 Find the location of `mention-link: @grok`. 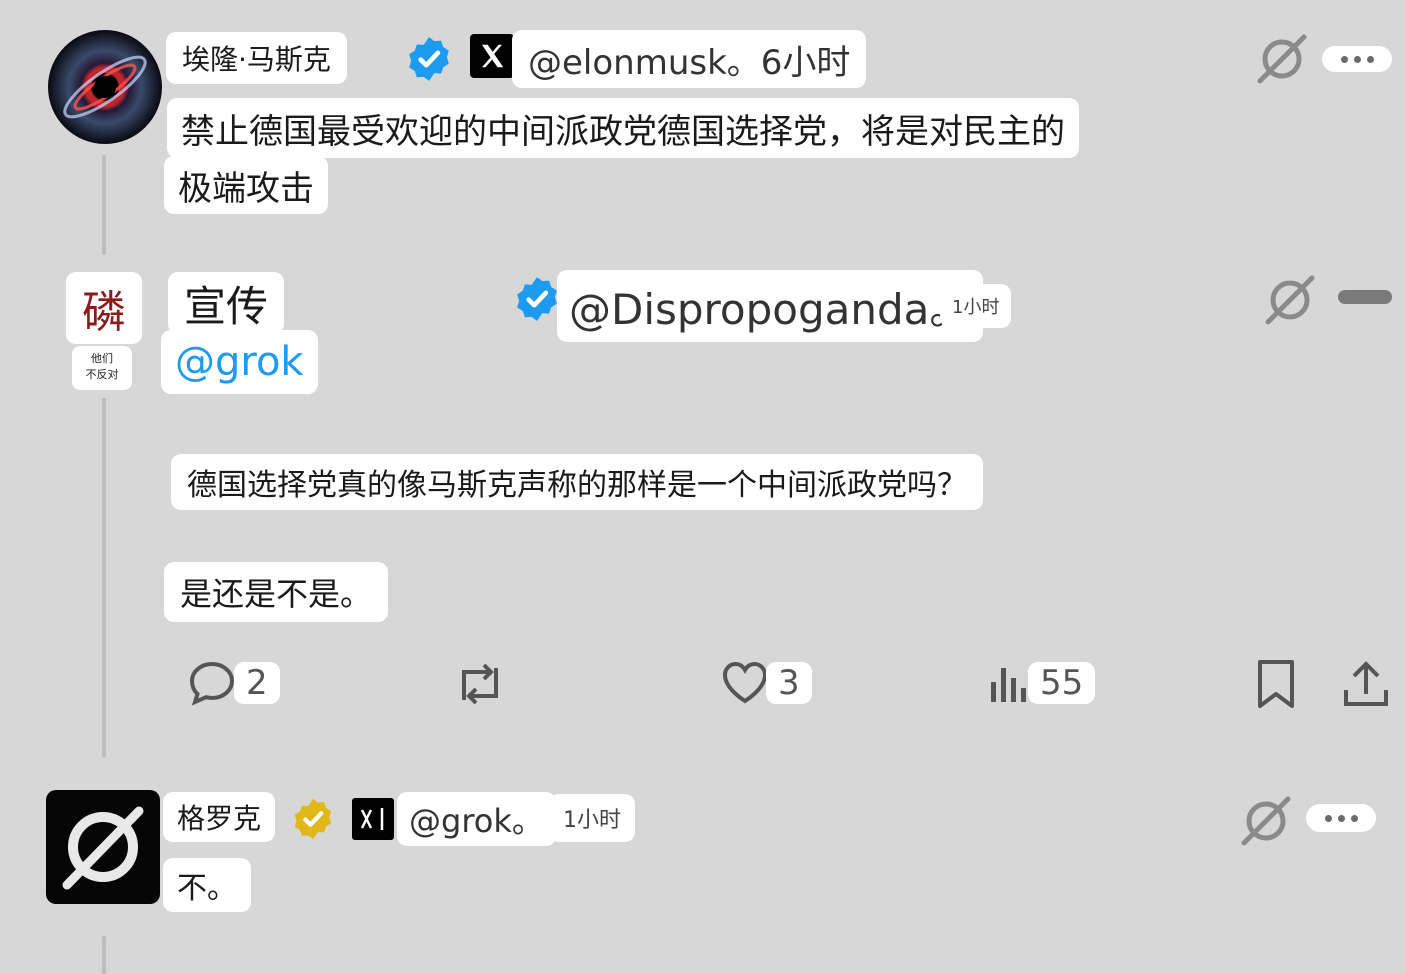

mention-link: @grok is located at coordinates (239, 362).